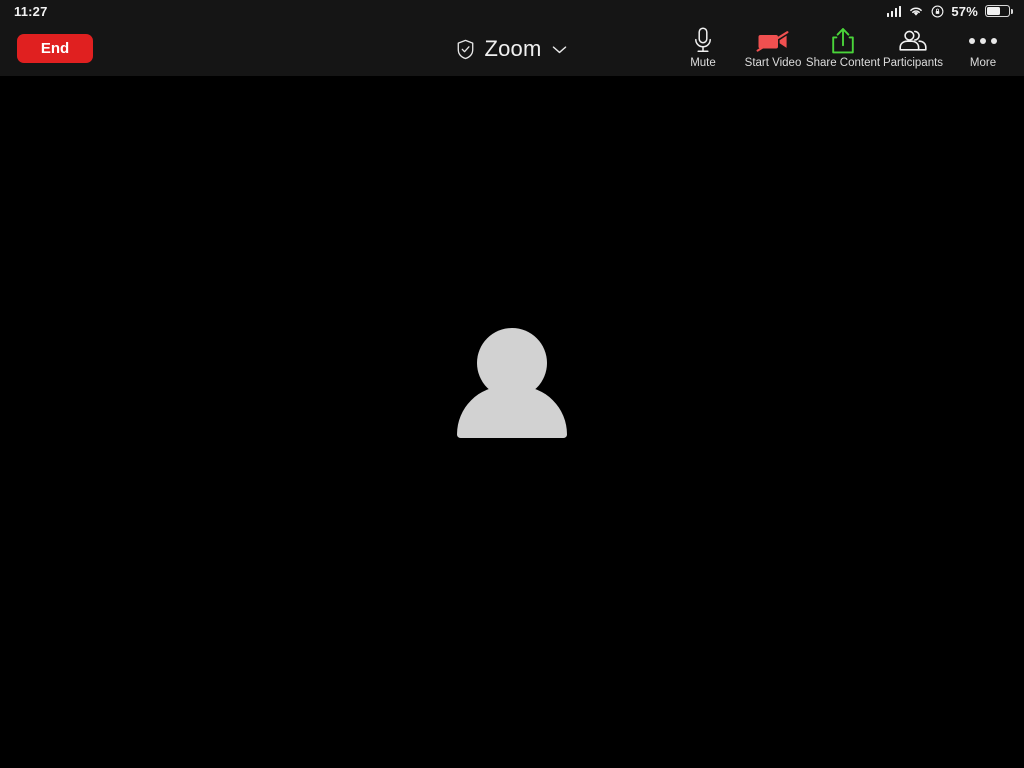 This screenshot has height=768, width=1024. I want to click on status-time: 11:27, so click(31, 11).